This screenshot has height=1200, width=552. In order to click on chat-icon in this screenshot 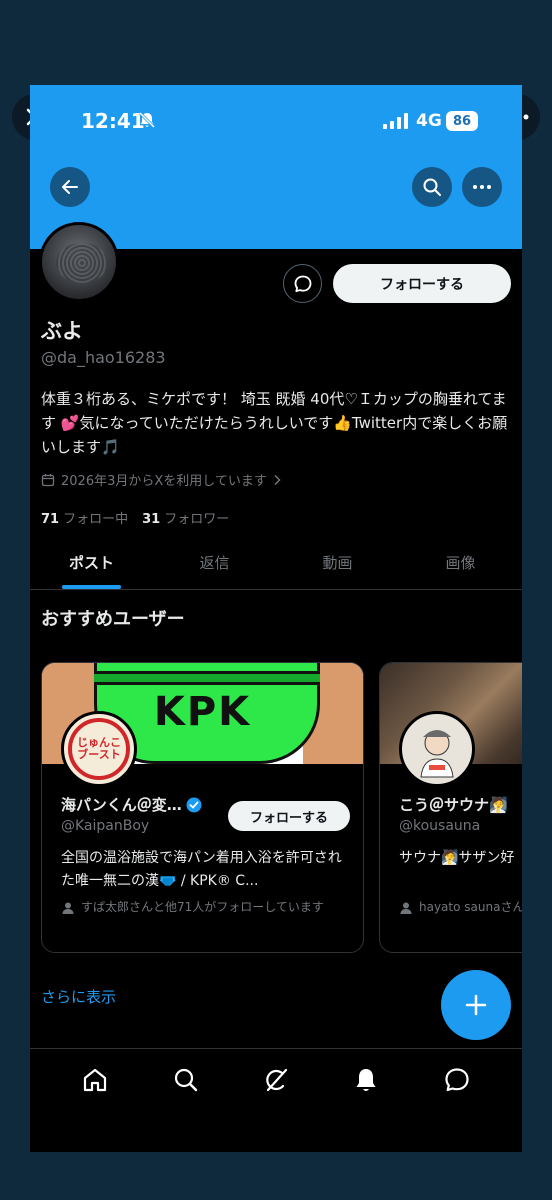, I will do `click(457, 1079)`.